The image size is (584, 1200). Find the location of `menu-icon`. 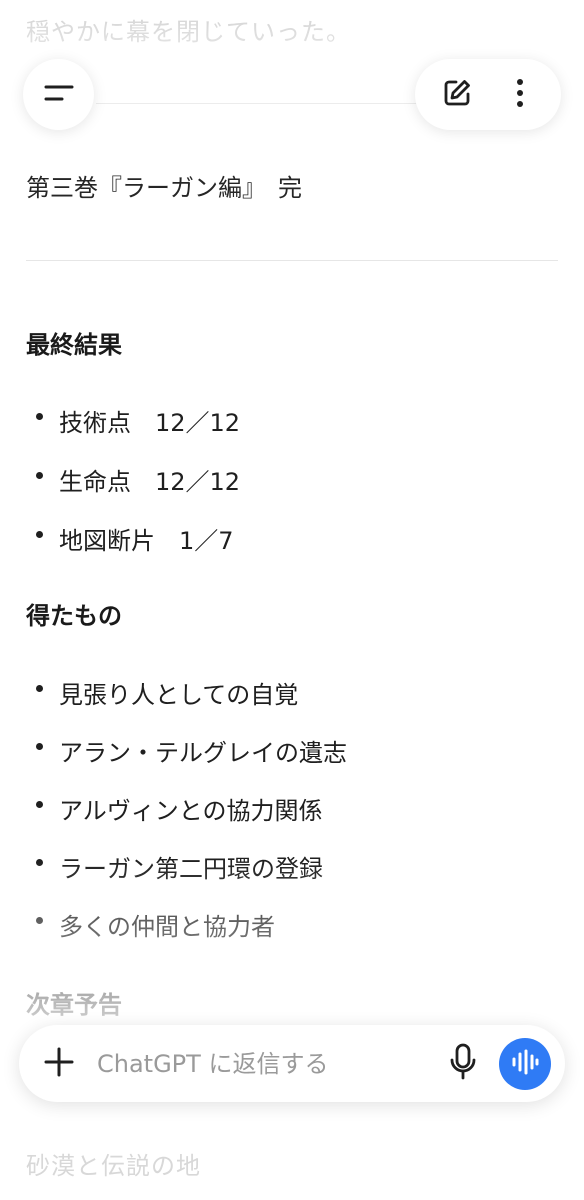

menu-icon is located at coordinates (59, 95).